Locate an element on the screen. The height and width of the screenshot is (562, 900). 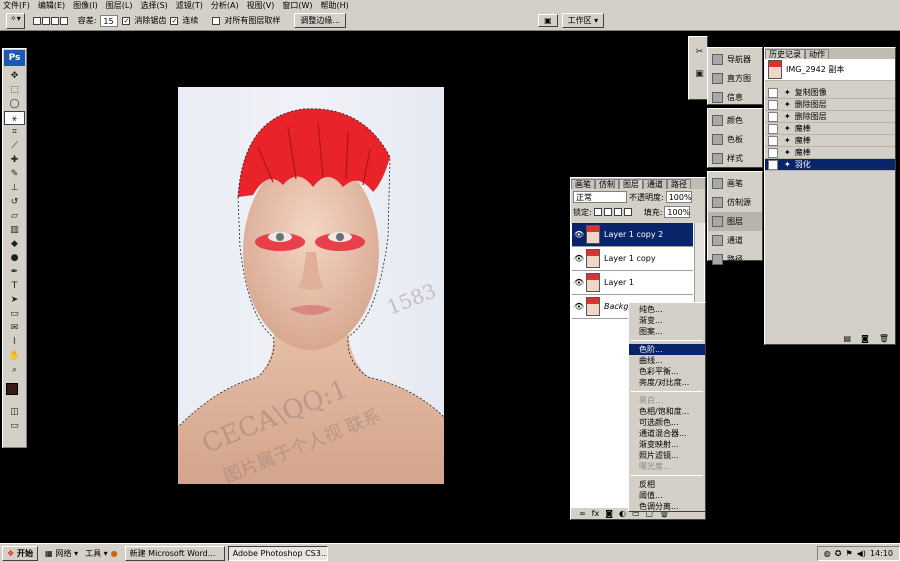
history-delete-icon: 🗑 is located at coordinates (884, 338).